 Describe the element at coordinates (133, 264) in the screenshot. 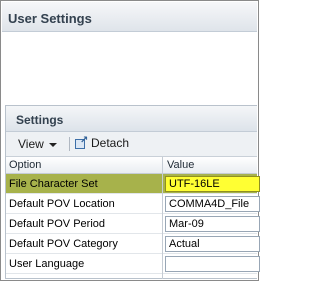

I see `table-row: User Language` at that location.